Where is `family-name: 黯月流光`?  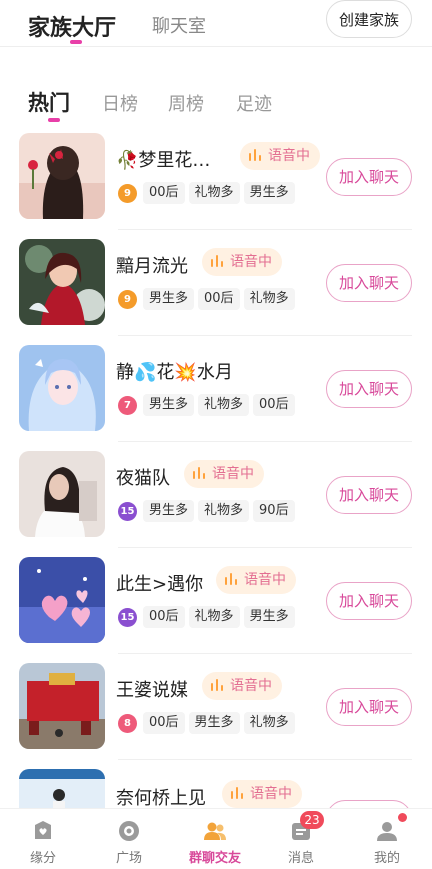 family-name: 黯月流光 is located at coordinates (152, 266).